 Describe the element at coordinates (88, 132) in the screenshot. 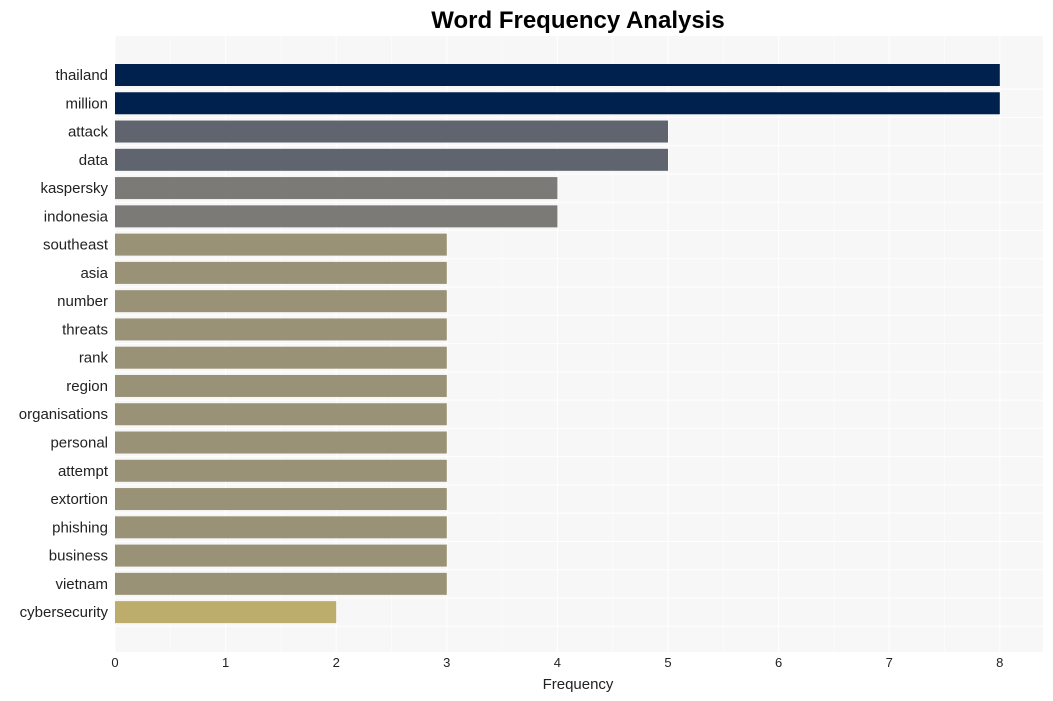

I see `y-label-attack: attack` at that location.